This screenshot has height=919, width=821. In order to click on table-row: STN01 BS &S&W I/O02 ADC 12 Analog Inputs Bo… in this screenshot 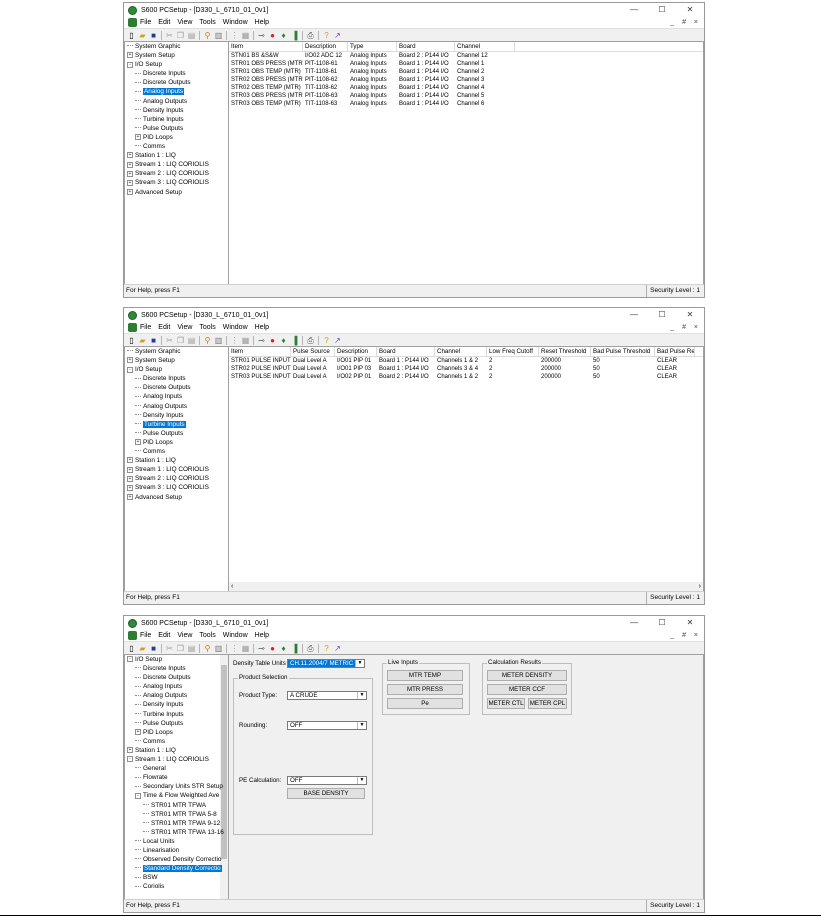, I will do `click(466, 56)`.